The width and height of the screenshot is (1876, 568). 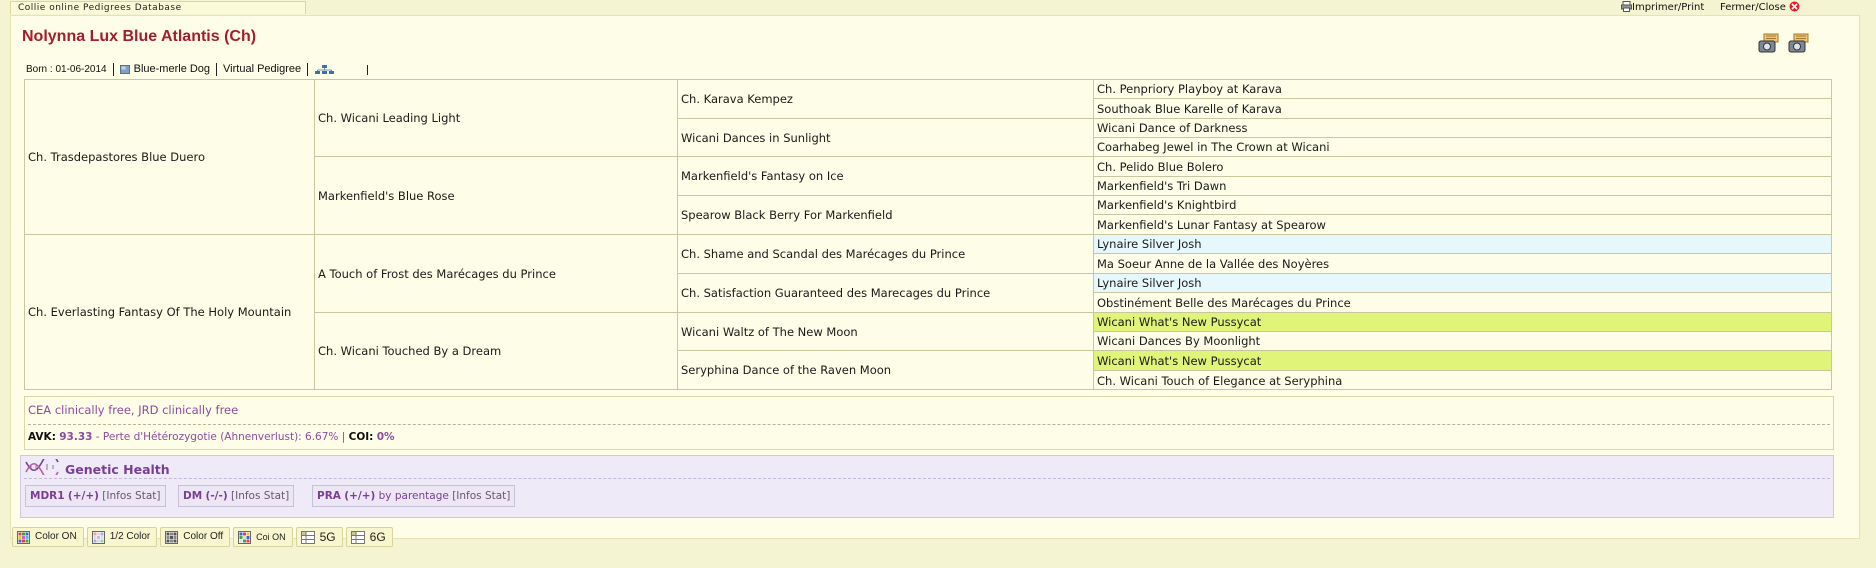 I want to click on 6g-button: 6G, so click(x=369, y=537).